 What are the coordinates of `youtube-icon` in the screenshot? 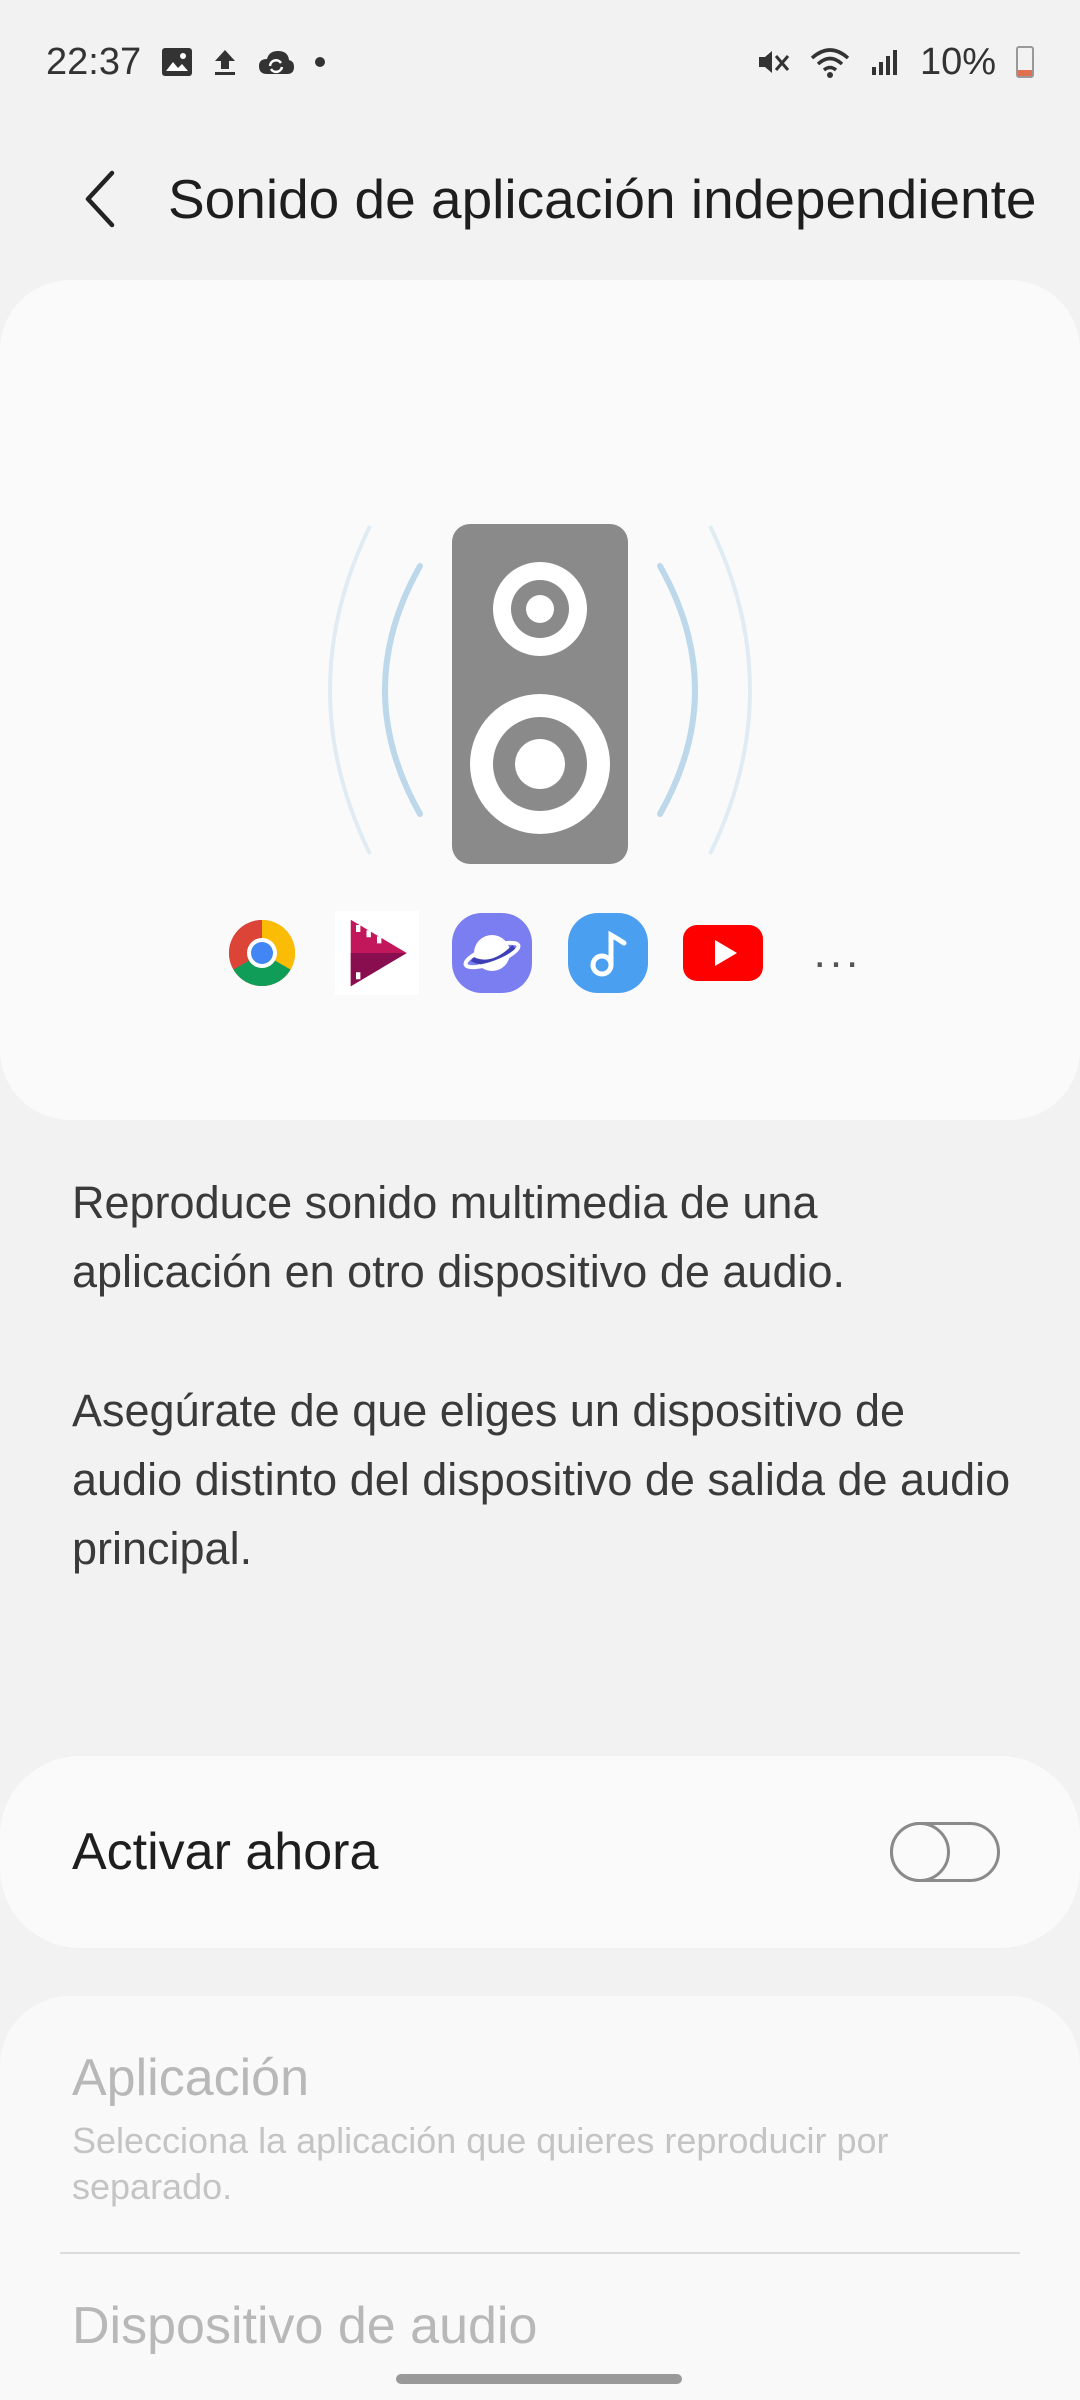 It's located at (723, 953).